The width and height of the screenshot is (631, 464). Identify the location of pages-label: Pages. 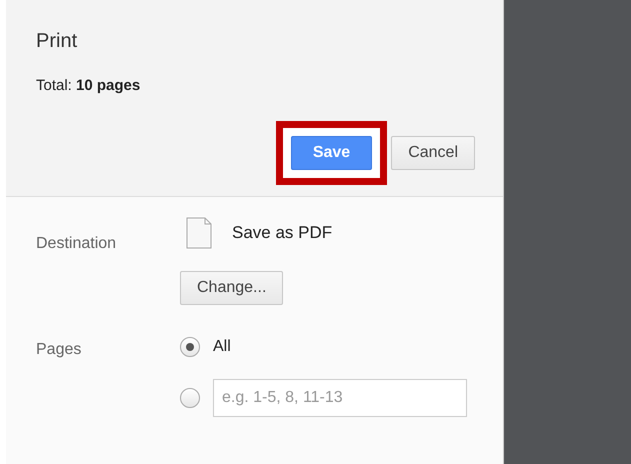
(59, 350).